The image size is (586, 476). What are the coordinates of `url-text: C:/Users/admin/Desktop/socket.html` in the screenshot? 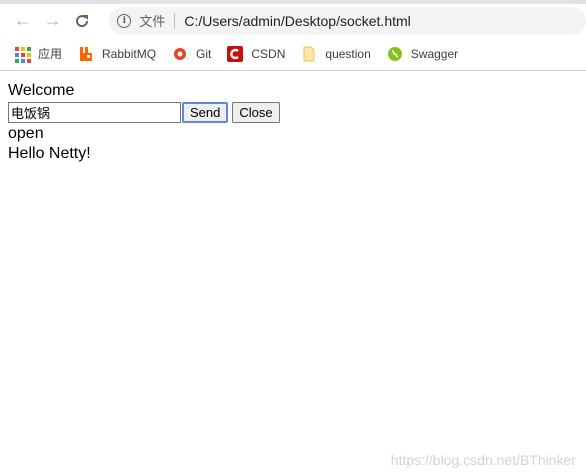 It's located at (297, 21).